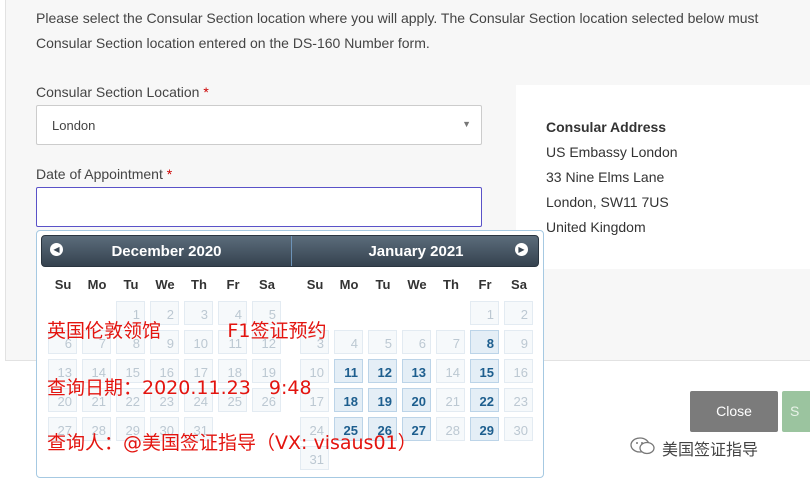 The height and width of the screenshot is (482, 810). What do you see at coordinates (348, 342) in the screenshot?
I see `unavailable-day: 4` at bounding box center [348, 342].